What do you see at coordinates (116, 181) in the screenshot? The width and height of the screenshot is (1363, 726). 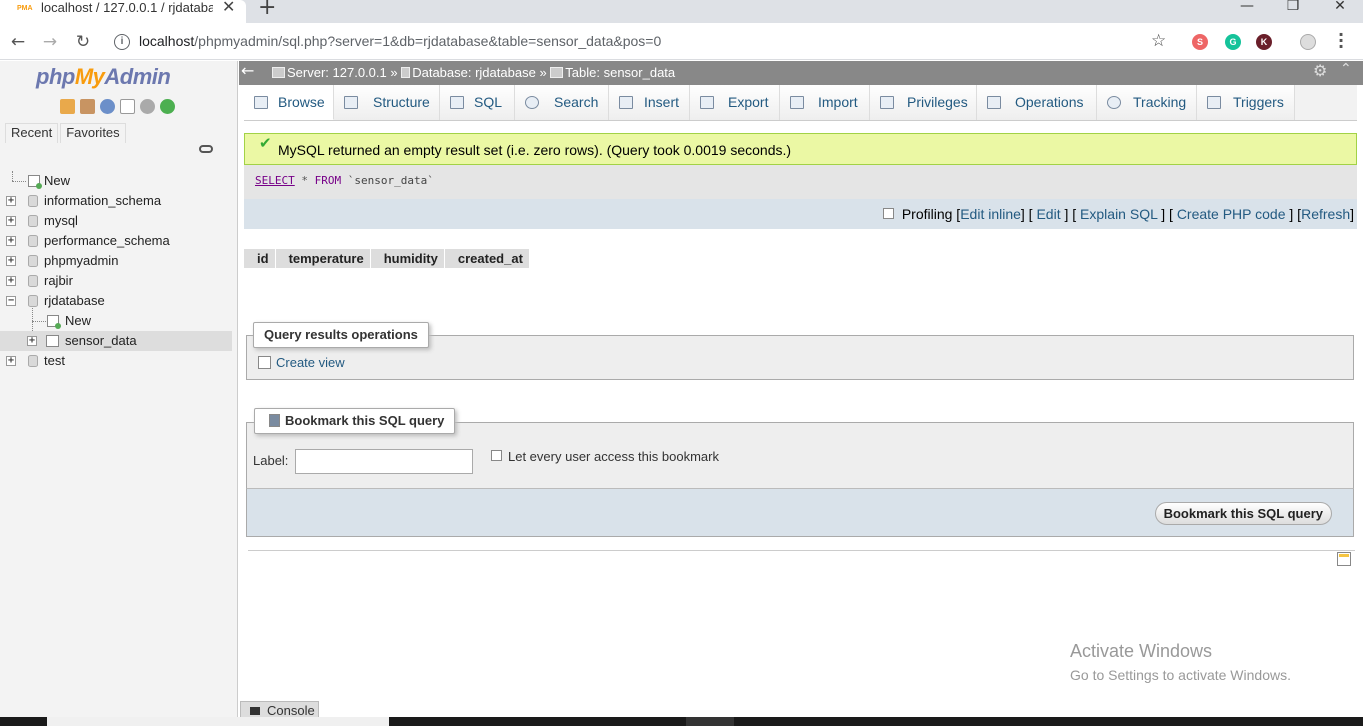 I see `tree-item-new-db: New` at bounding box center [116, 181].